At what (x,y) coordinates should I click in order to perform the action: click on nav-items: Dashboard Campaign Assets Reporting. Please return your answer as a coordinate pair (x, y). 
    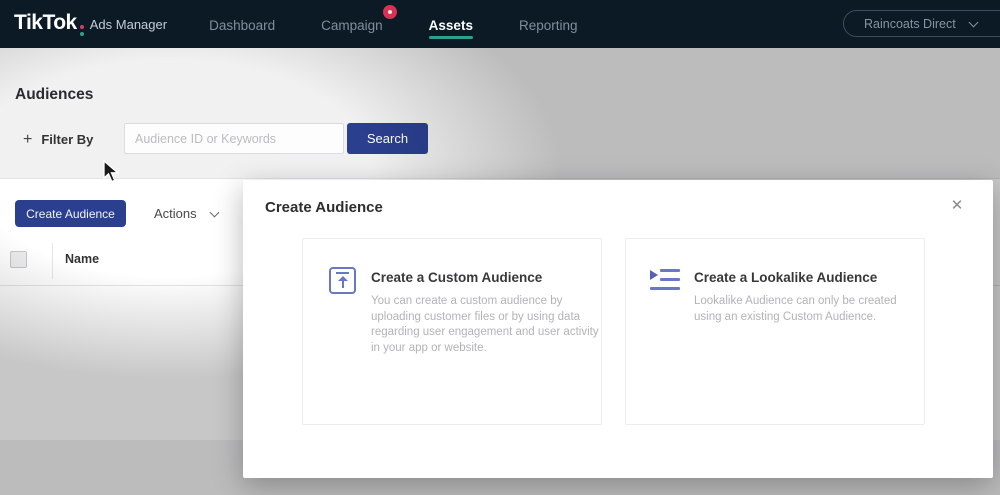
    Looking at the image, I should click on (393, 24).